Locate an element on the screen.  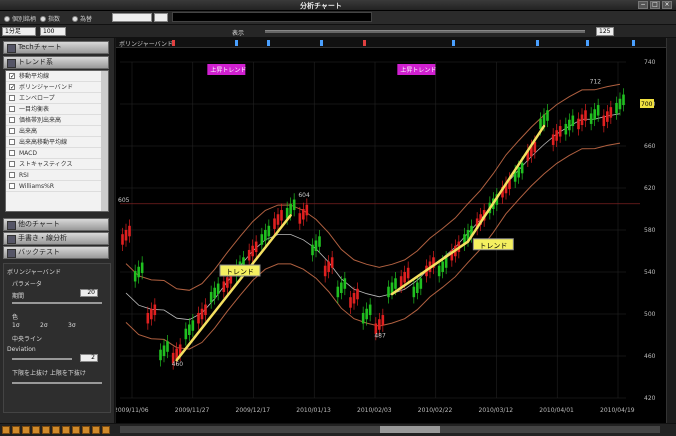
other-chart-button: 他のチャート is located at coordinates (56, 224).